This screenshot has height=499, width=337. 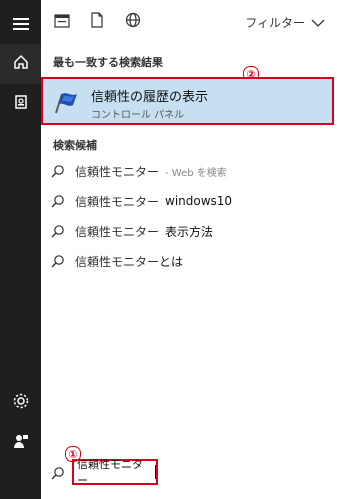 I want to click on suggestion-item: 信頼性モニター - Web を検索, so click(x=189, y=171).